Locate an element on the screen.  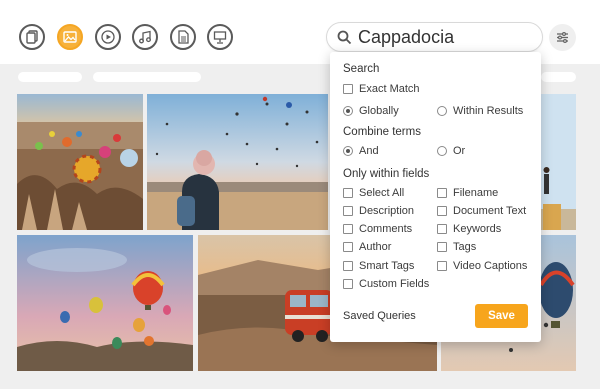
field-option-video-captions: Video Captions is located at coordinates (482, 266).